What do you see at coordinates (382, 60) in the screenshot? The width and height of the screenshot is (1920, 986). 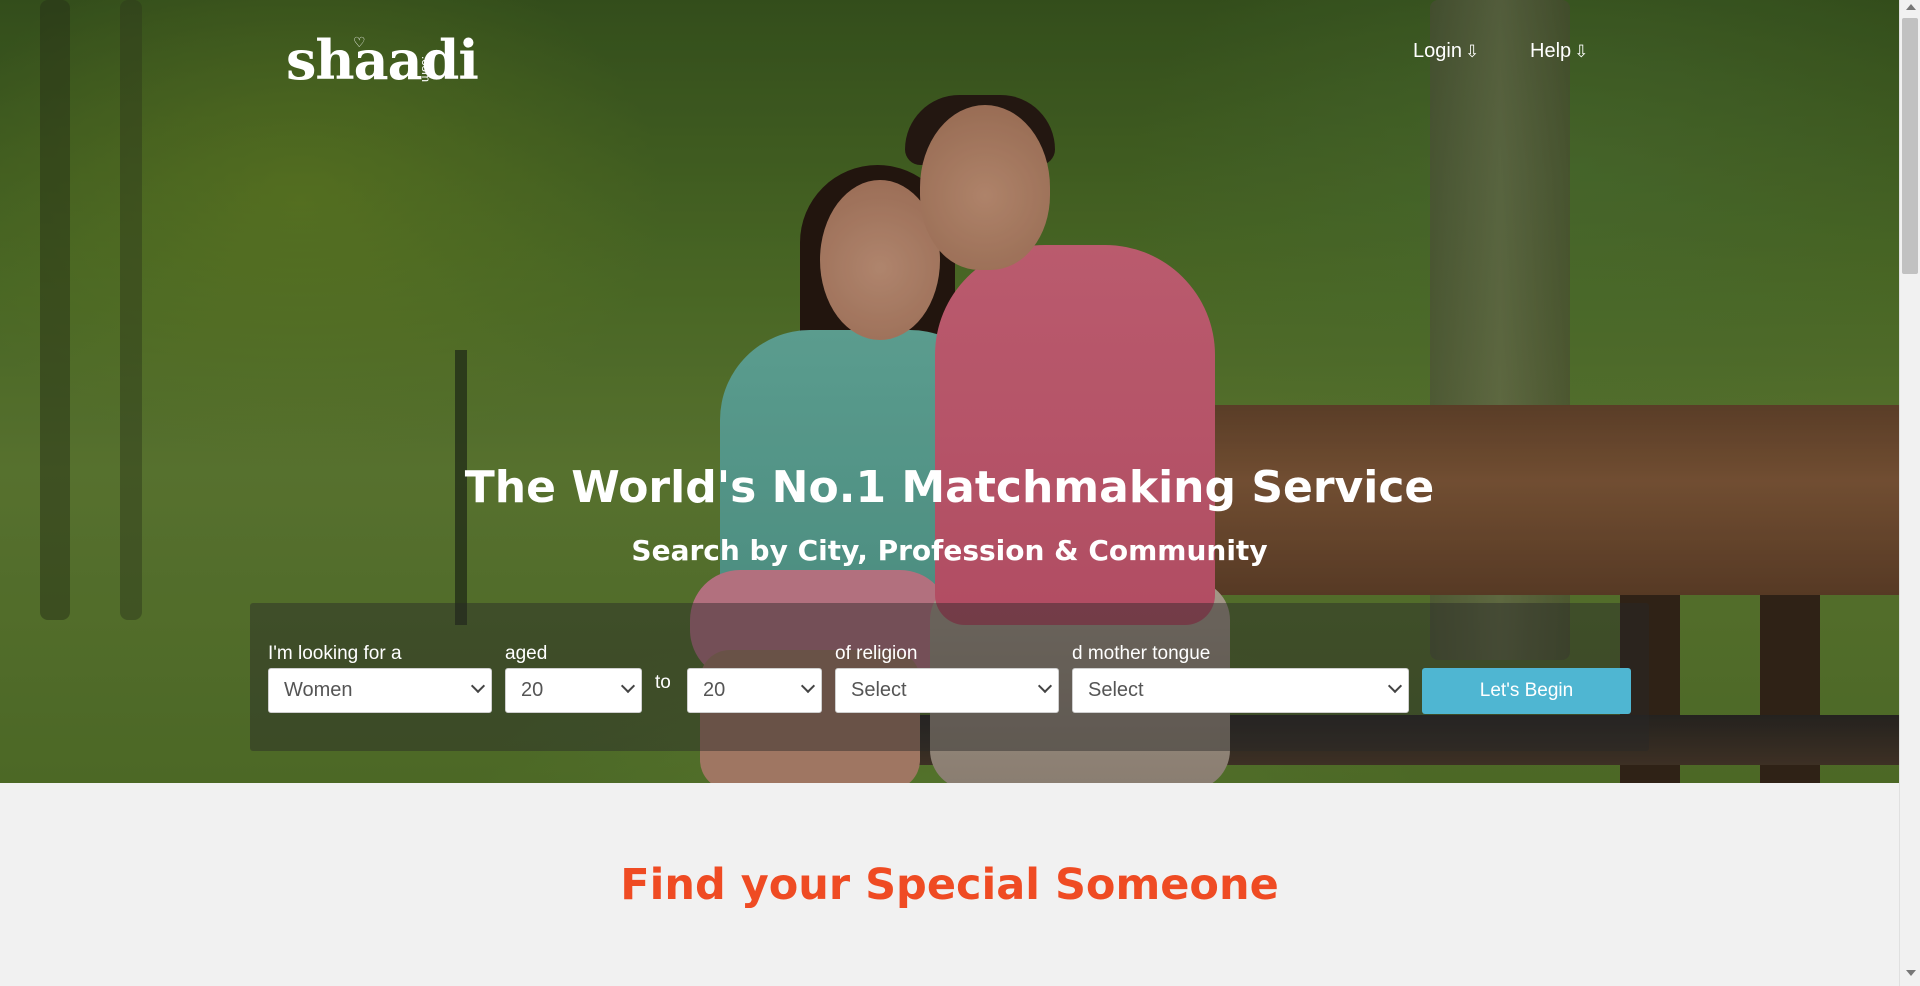 I see `site-logo: shaadi` at bounding box center [382, 60].